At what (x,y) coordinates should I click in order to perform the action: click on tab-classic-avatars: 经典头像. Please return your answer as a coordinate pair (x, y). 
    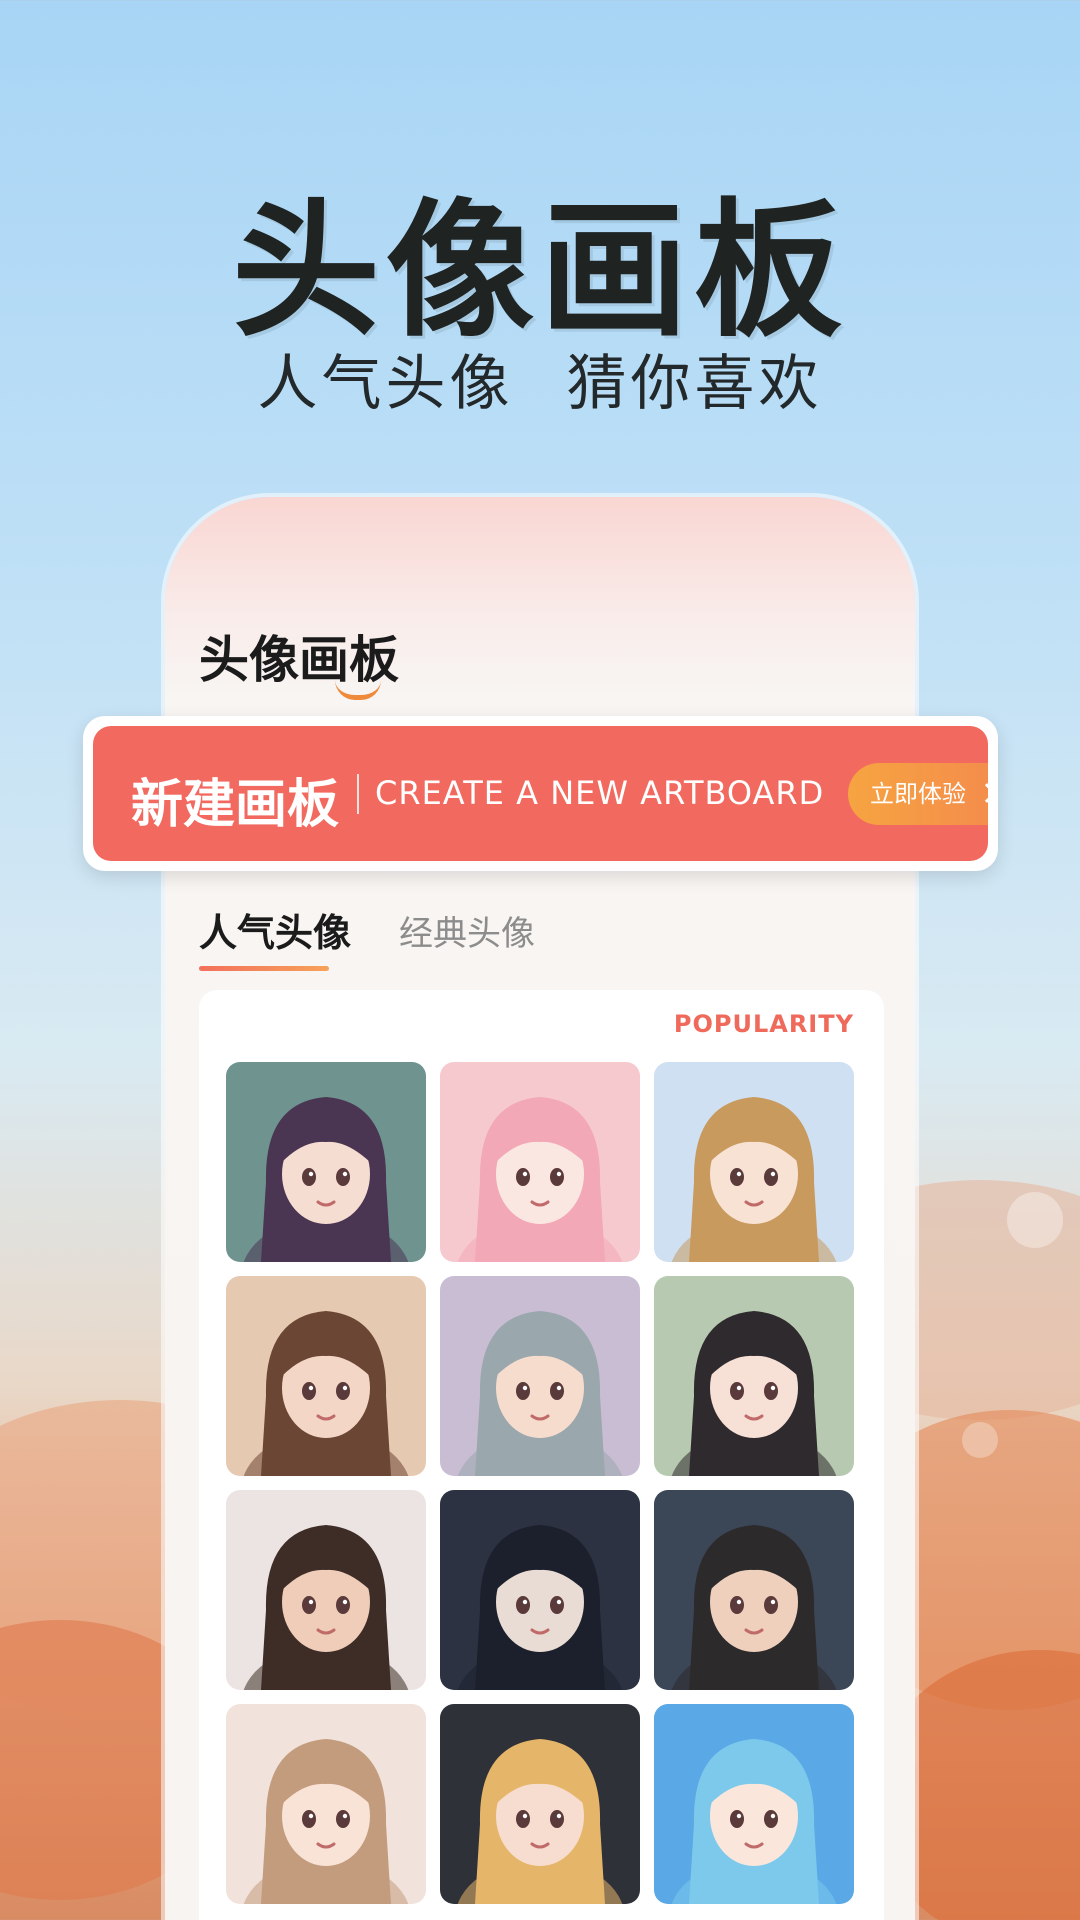
    Looking at the image, I should click on (467, 930).